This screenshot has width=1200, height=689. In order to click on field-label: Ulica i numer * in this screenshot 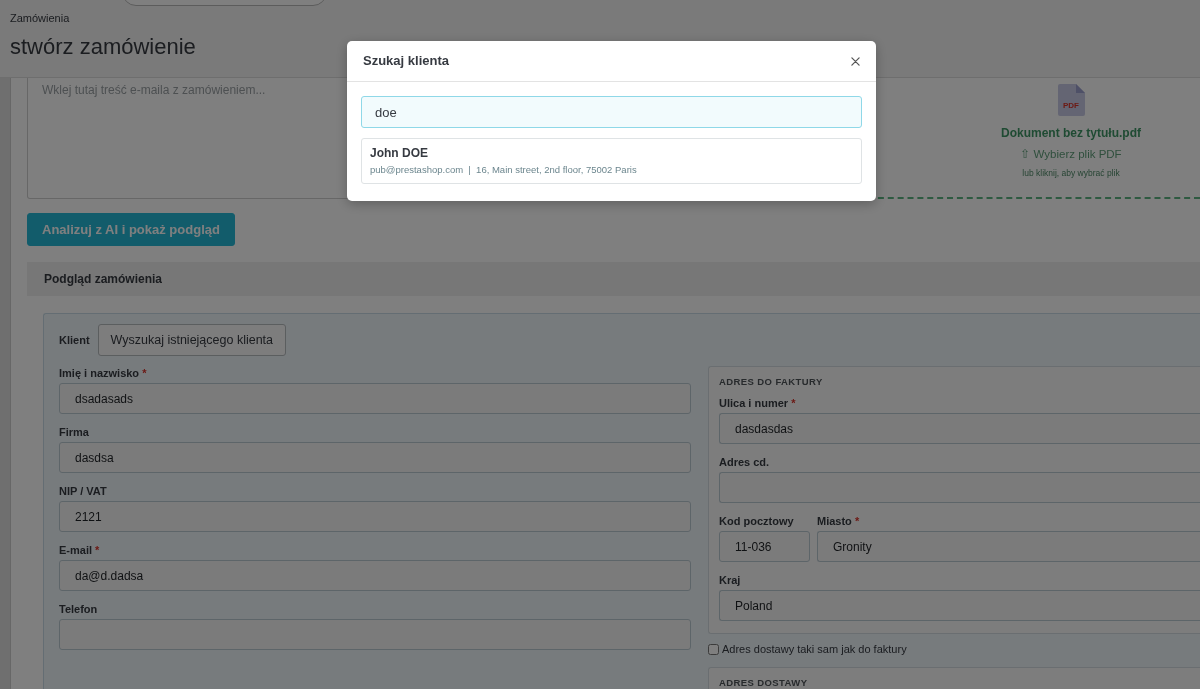, I will do `click(758, 403)`.